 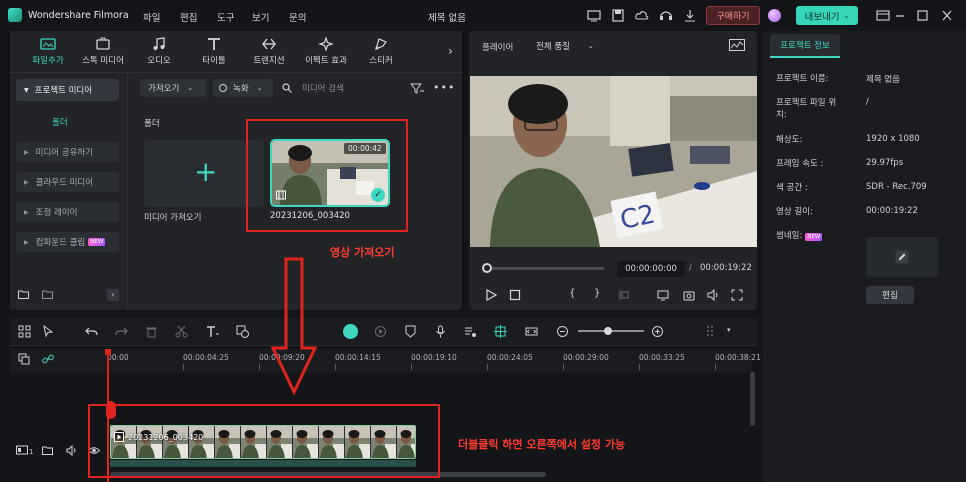 I want to click on edit-thumbnail-button: 편집, so click(x=890, y=295).